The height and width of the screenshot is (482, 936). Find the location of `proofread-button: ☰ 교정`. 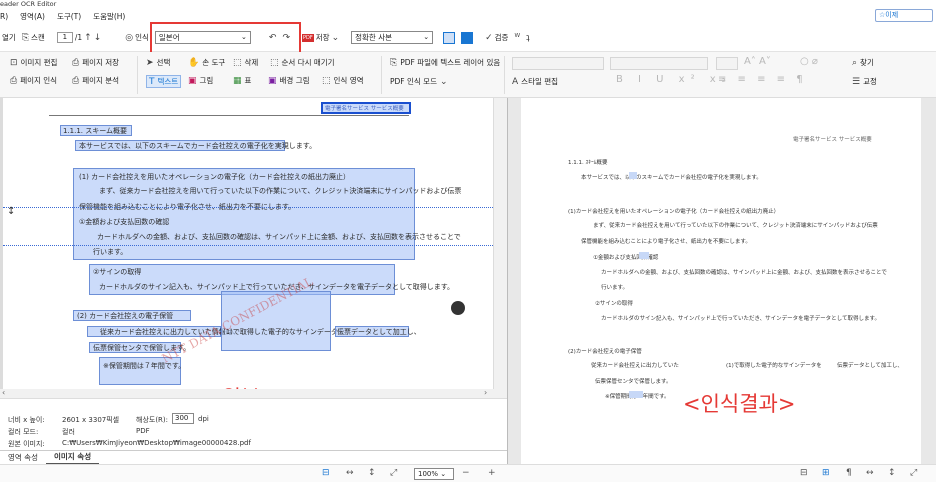

proofread-button: ☰ 교정 is located at coordinates (864, 81).